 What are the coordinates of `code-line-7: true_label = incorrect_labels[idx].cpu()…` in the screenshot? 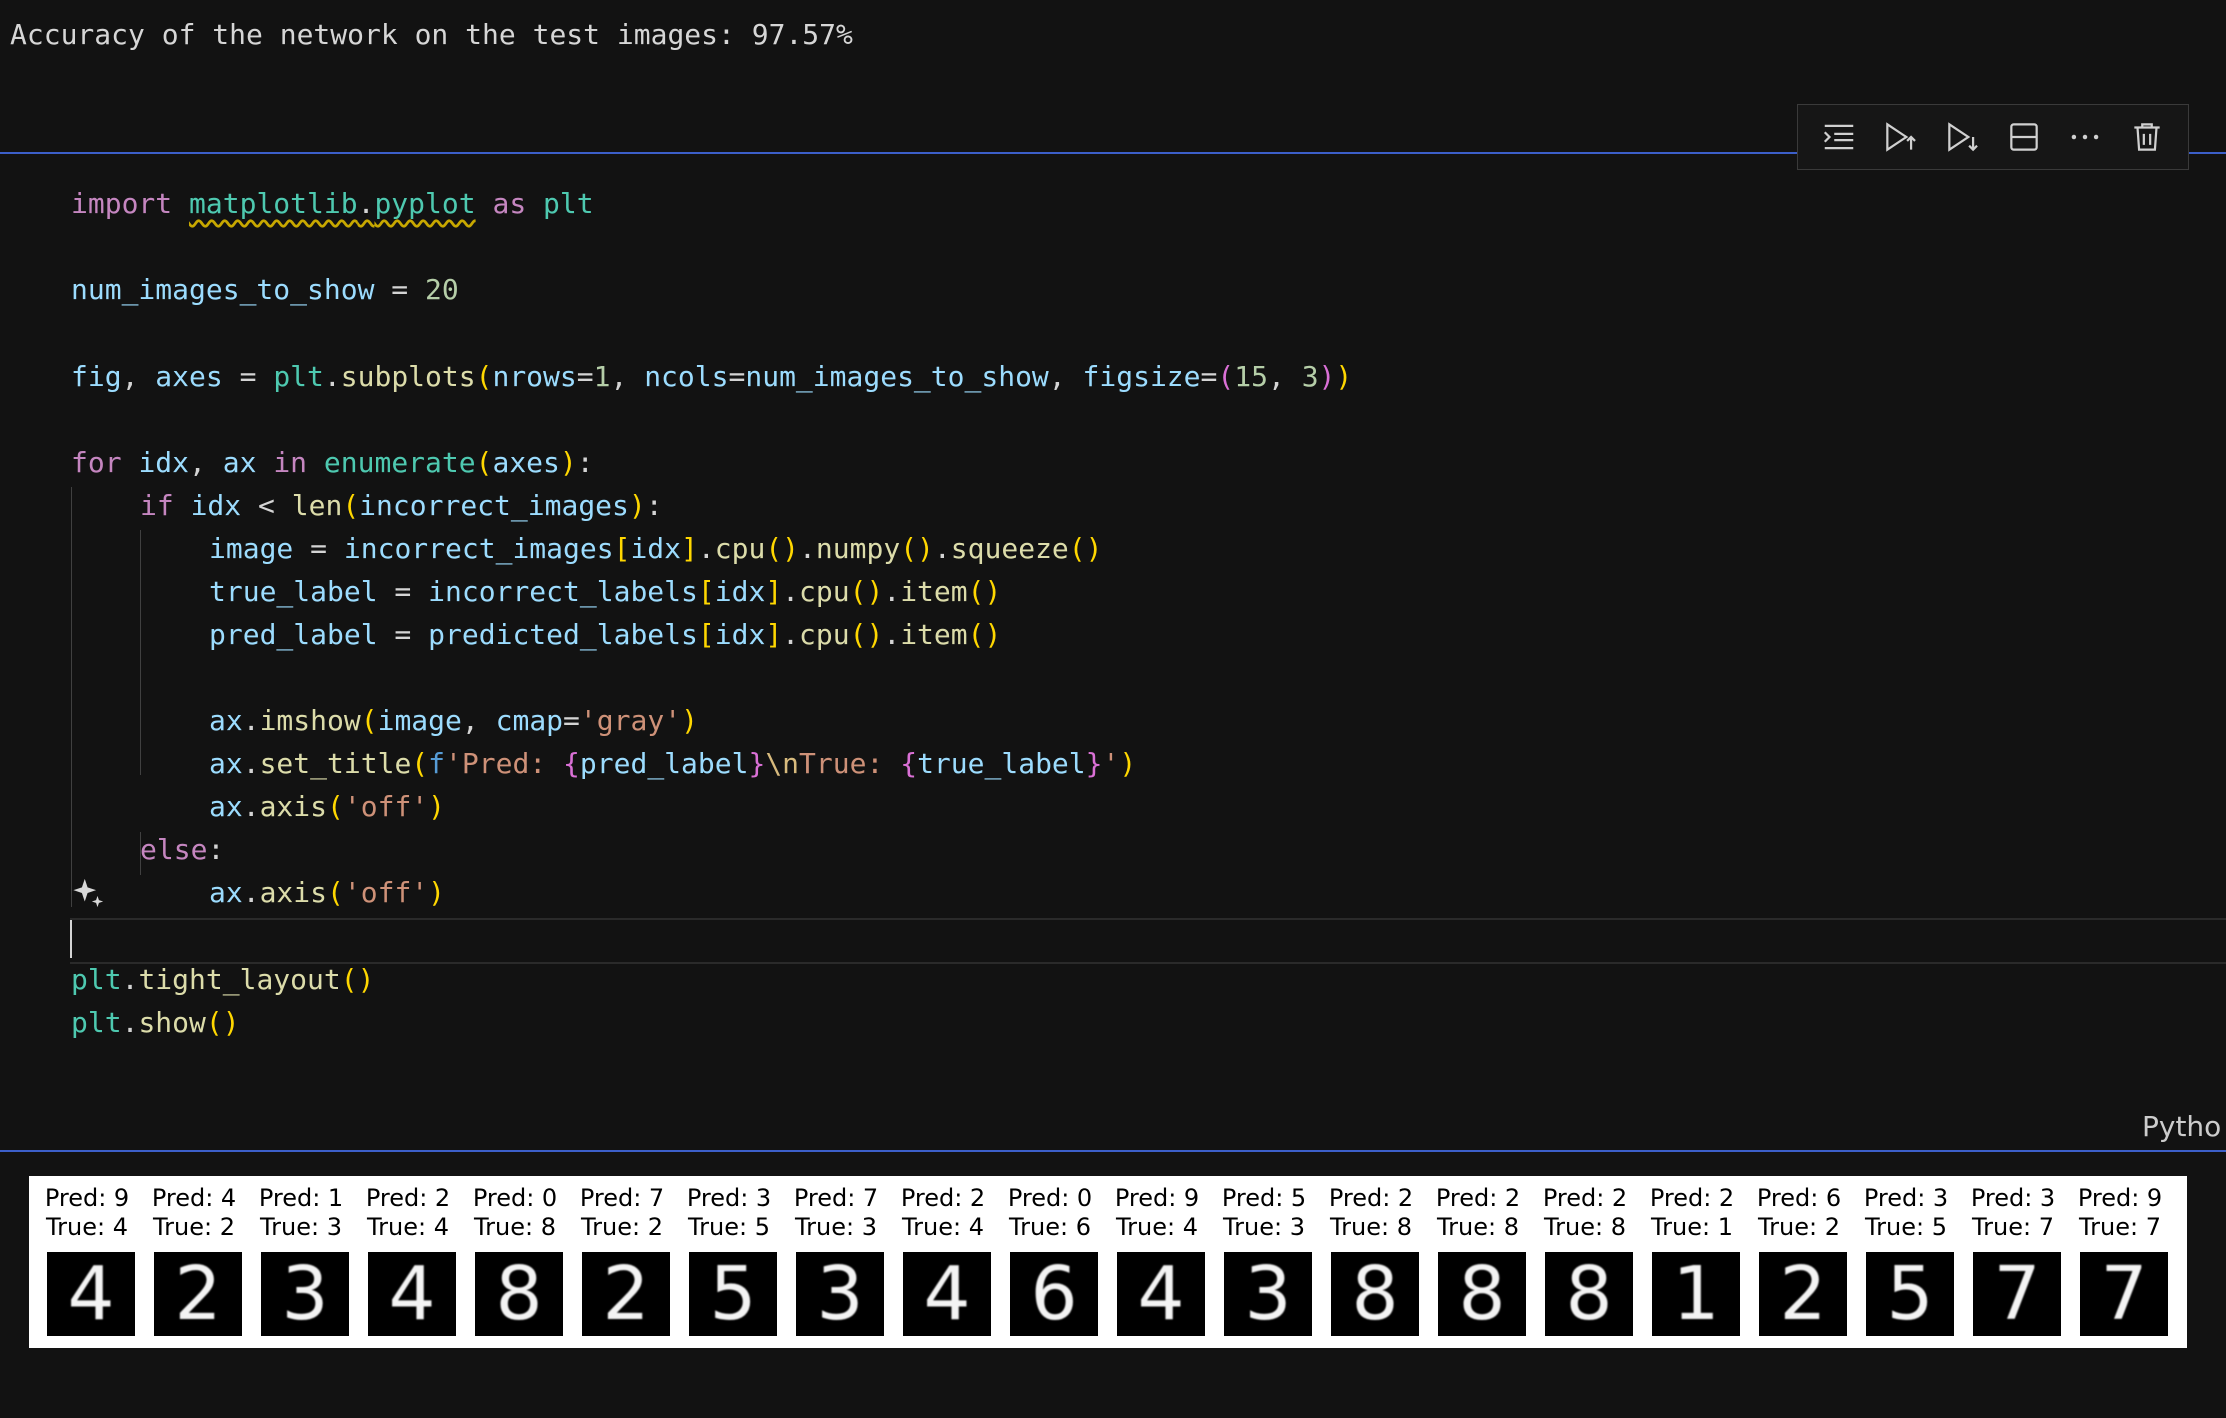 It's located at (605, 591).